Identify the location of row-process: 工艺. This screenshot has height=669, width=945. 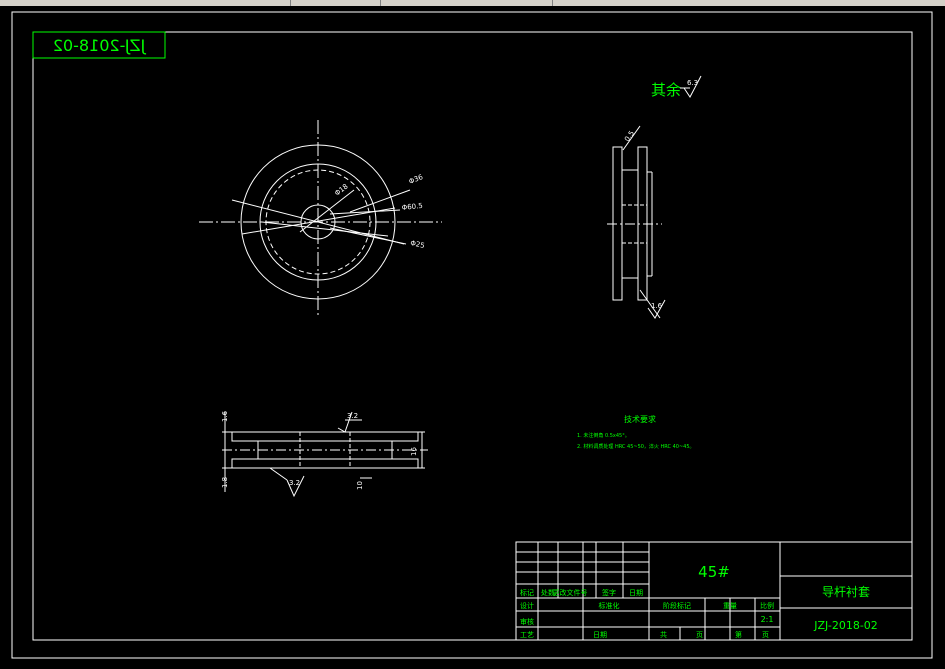
(527, 635).